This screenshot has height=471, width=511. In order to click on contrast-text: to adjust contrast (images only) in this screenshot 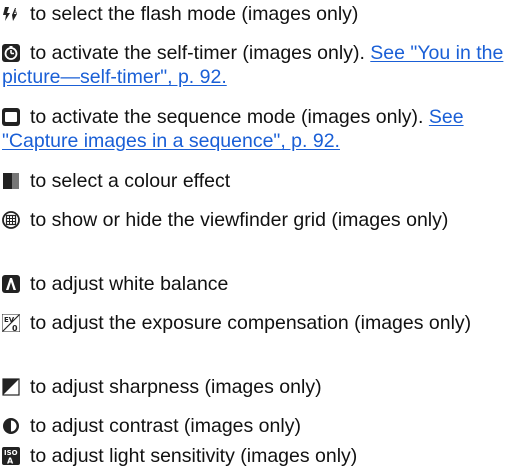, I will do `click(165, 426)`.